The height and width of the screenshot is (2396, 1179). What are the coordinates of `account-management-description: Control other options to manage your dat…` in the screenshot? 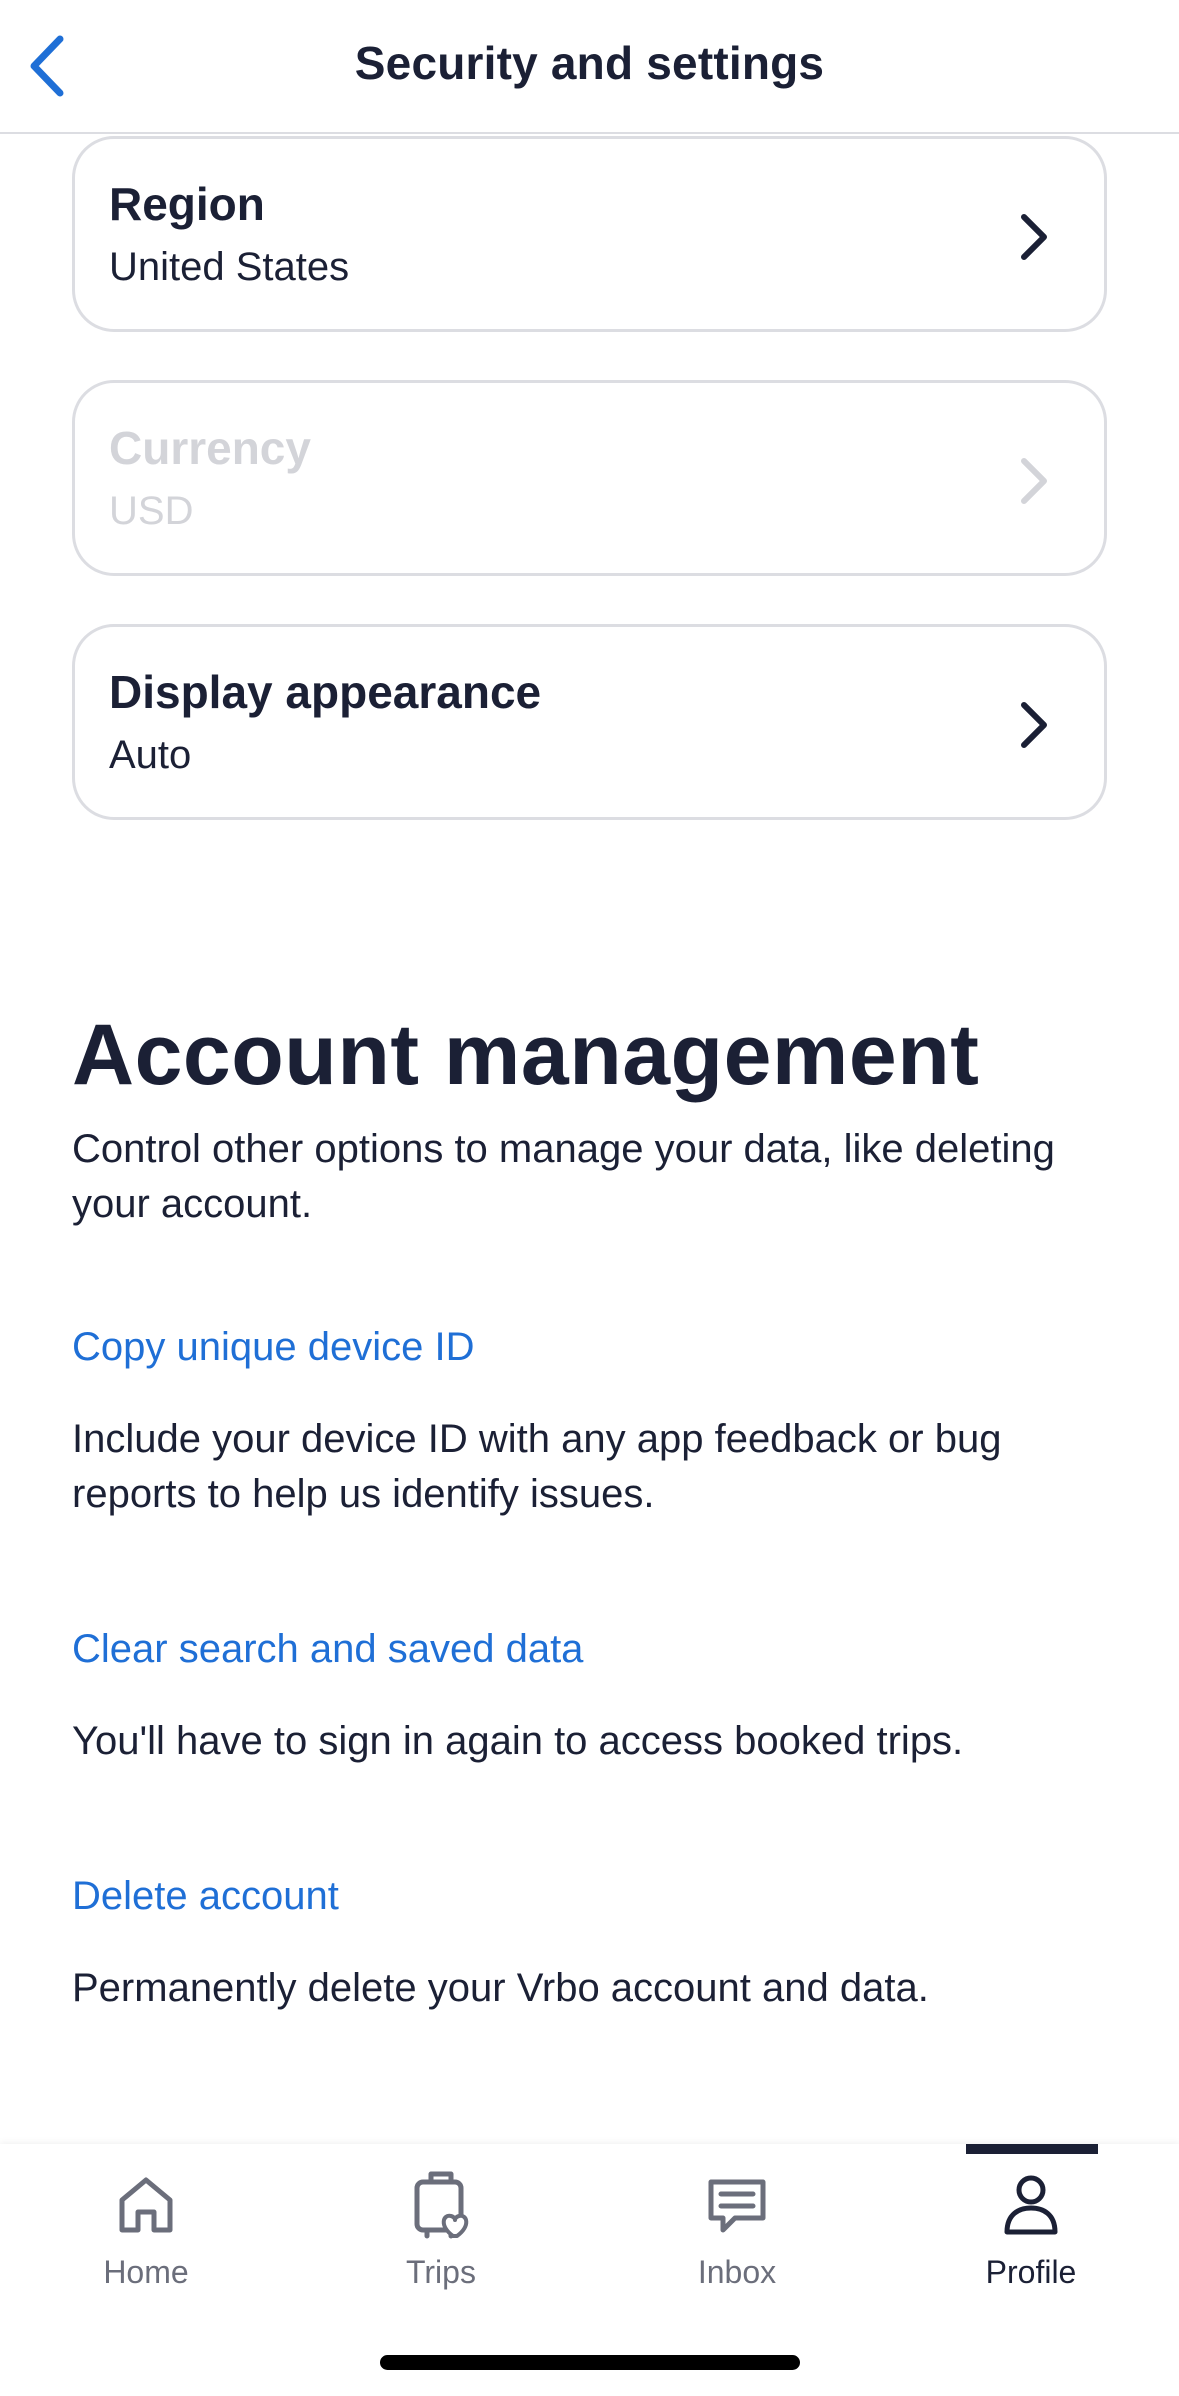 It's located at (563, 1176).